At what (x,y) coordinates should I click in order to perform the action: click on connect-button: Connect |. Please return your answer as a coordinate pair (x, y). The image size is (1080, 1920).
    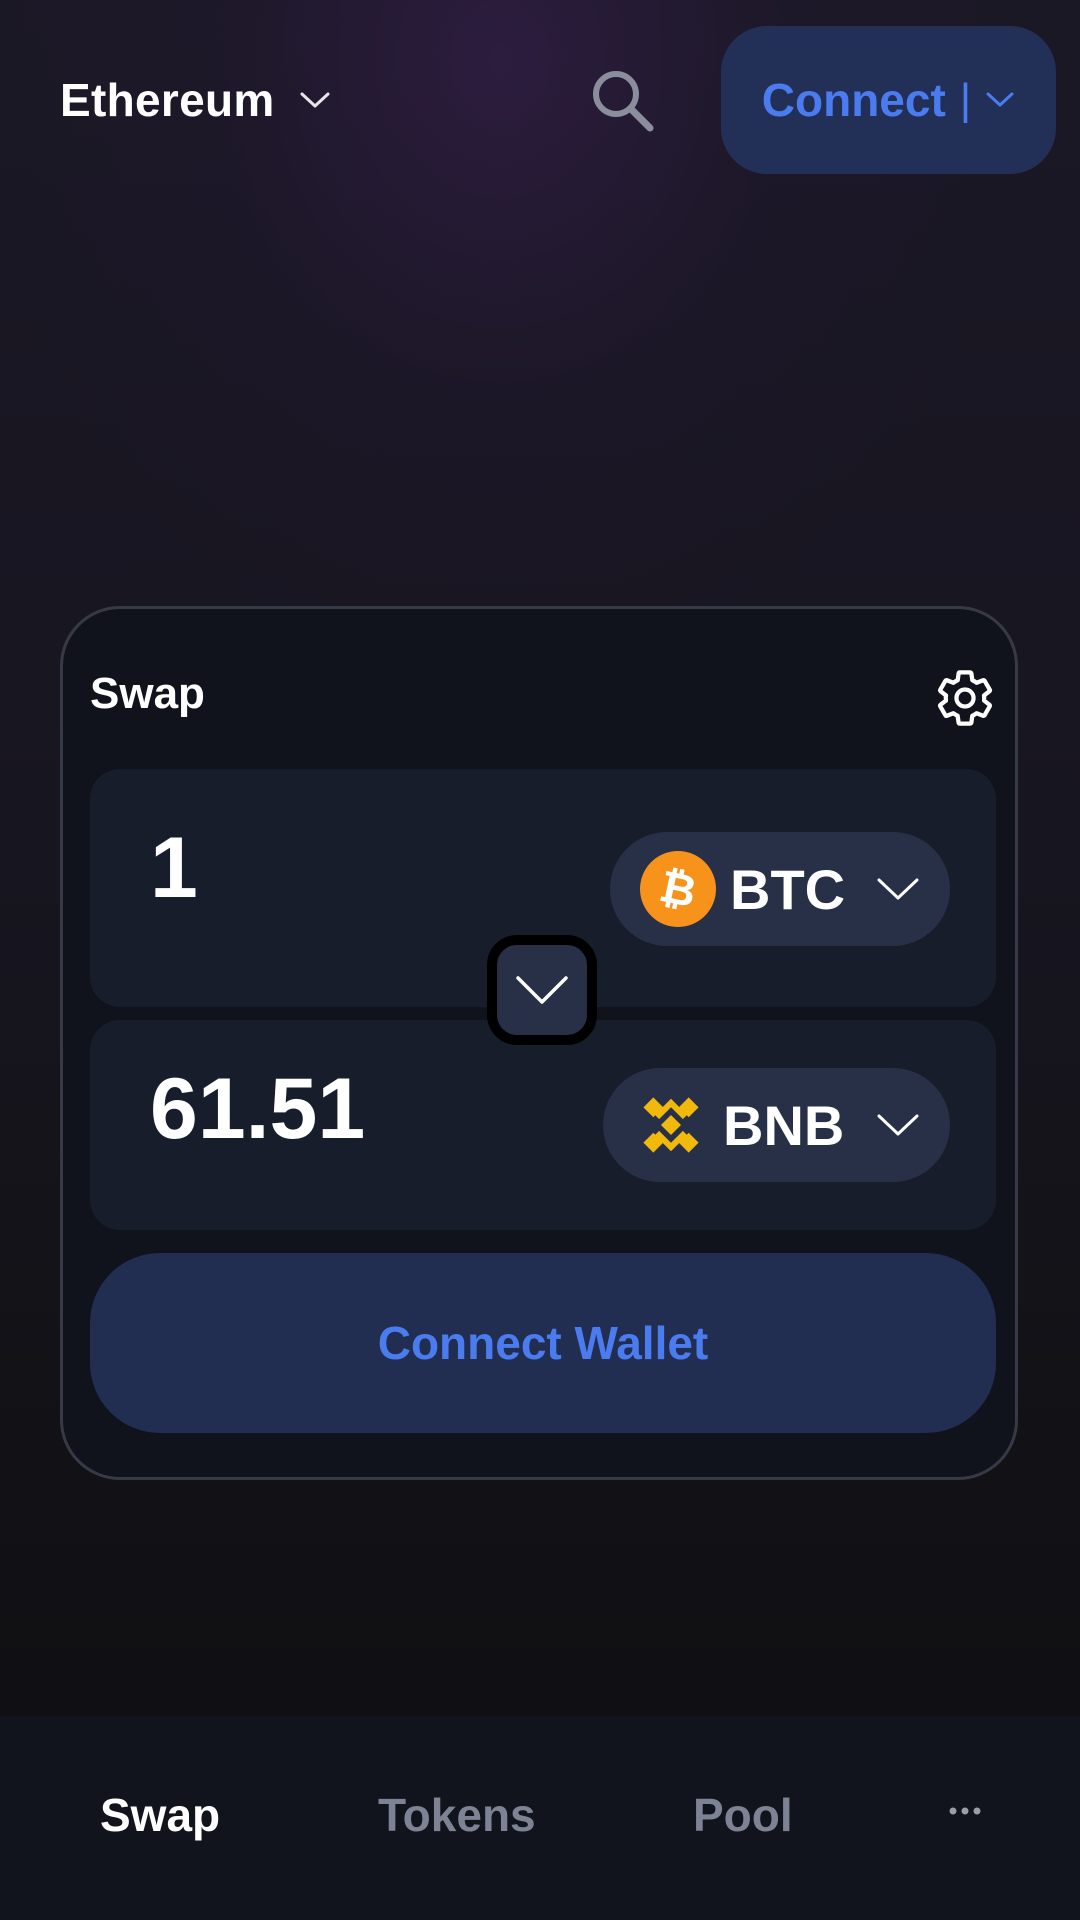
    Looking at the image, I should click on (888, 100).